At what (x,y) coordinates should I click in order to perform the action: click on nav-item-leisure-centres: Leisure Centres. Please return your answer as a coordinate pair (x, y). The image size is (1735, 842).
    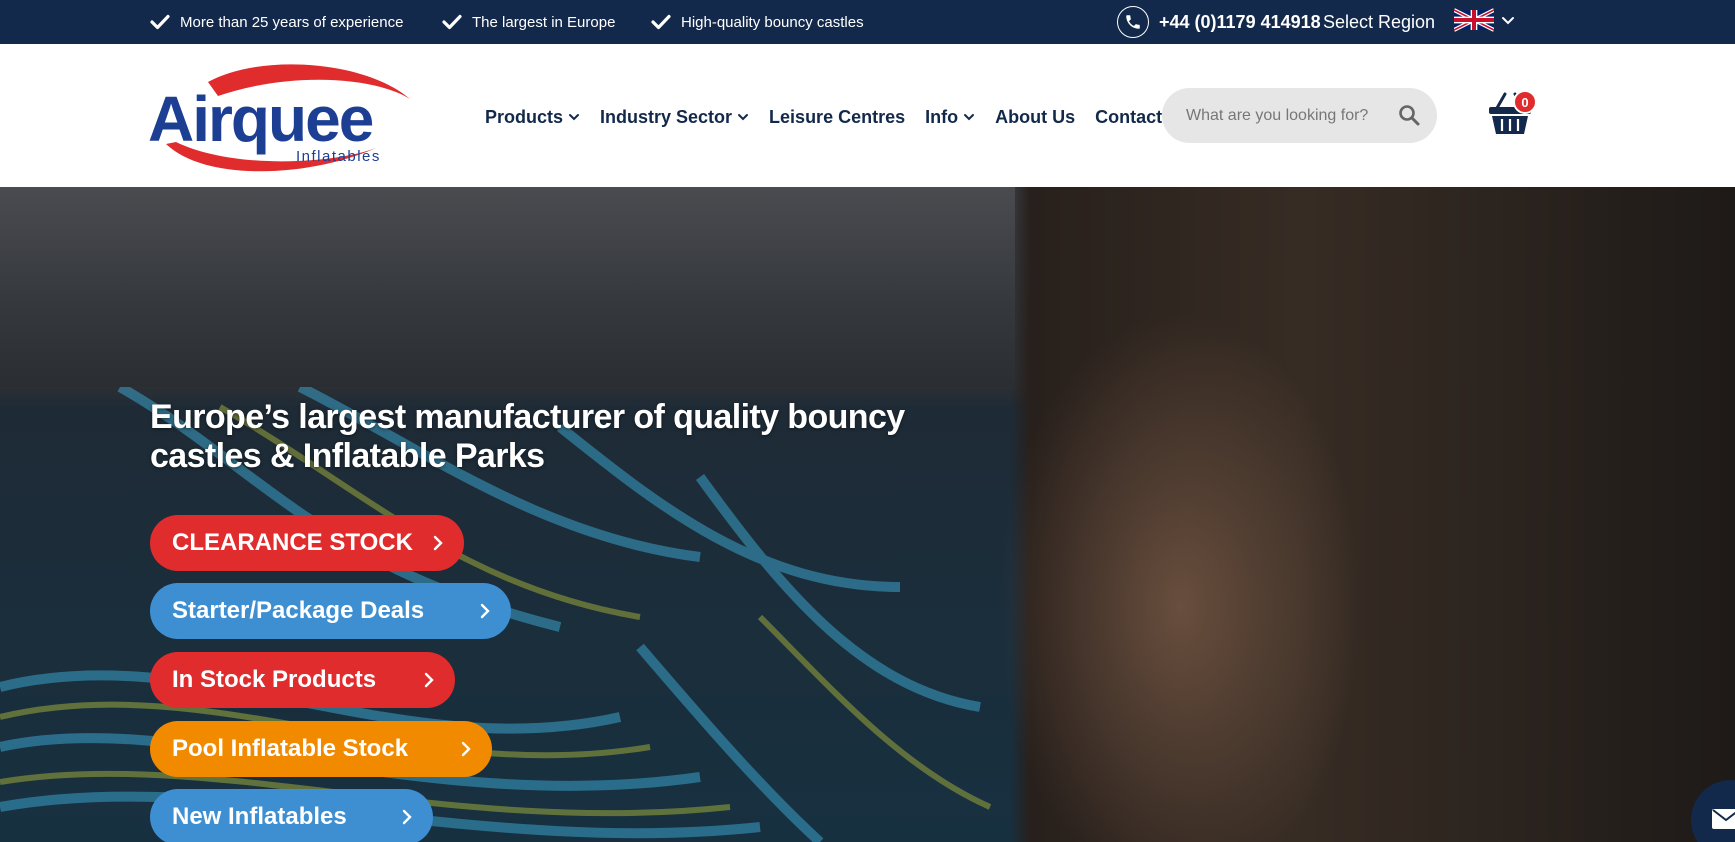
    Looking at the image, I should click on (837, 117).